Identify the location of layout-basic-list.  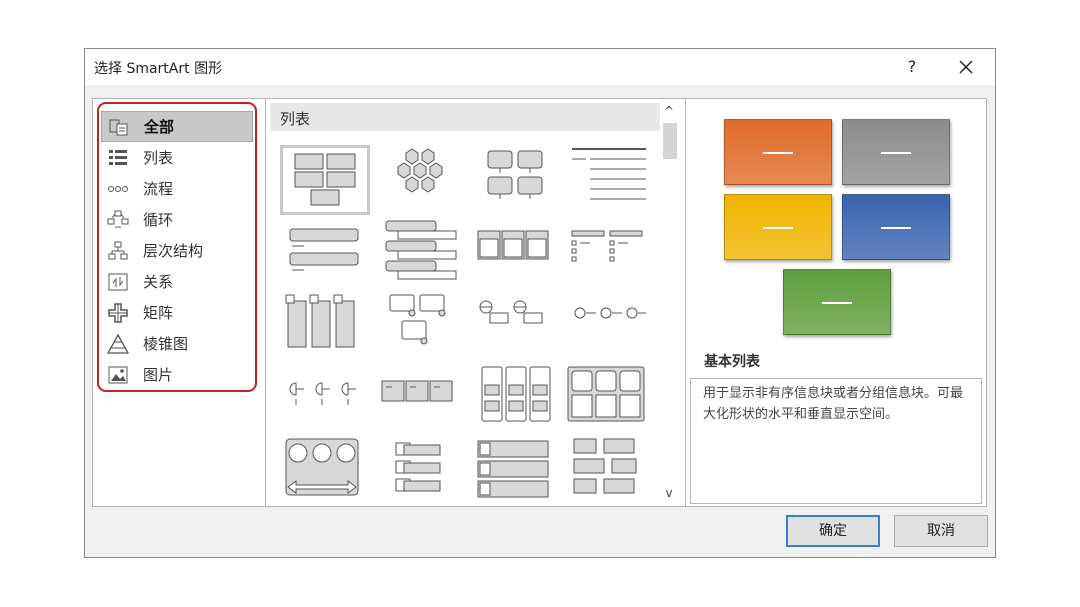
(325, 180).